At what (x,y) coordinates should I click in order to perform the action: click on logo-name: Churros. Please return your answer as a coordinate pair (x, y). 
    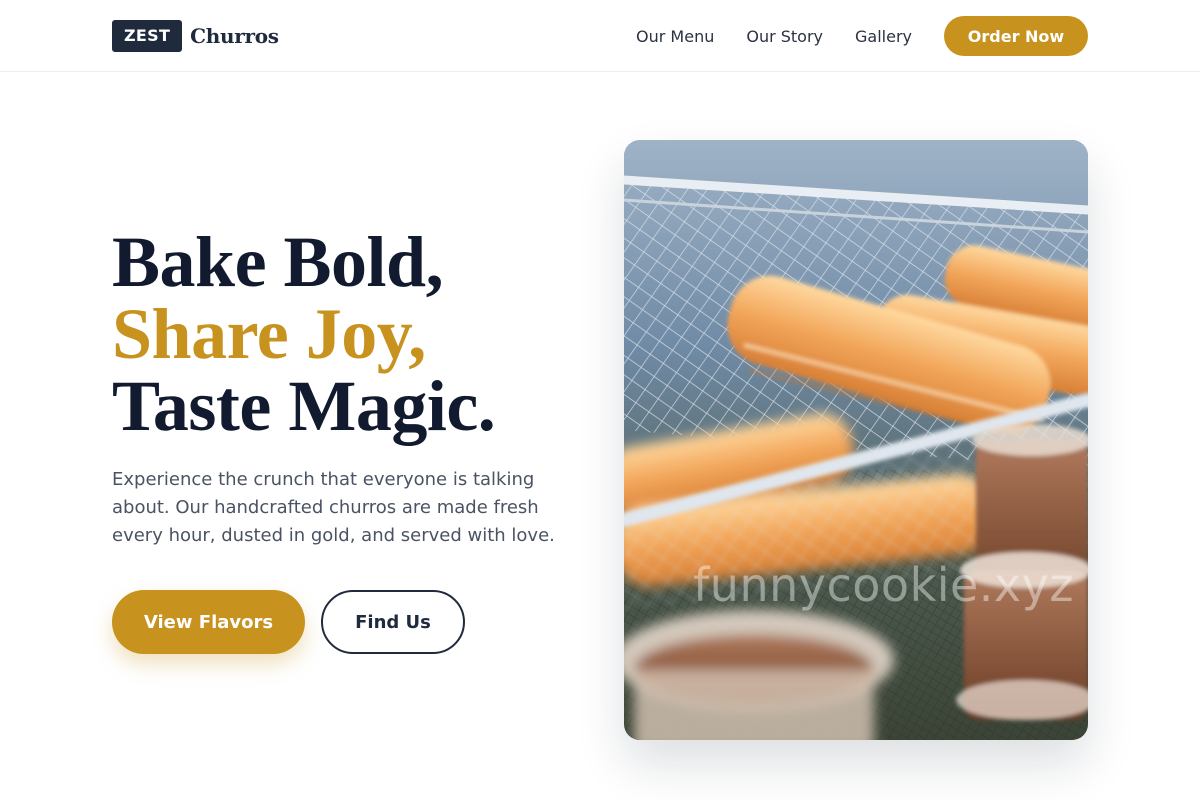
    Looking at the image, I should click on (234, 36).